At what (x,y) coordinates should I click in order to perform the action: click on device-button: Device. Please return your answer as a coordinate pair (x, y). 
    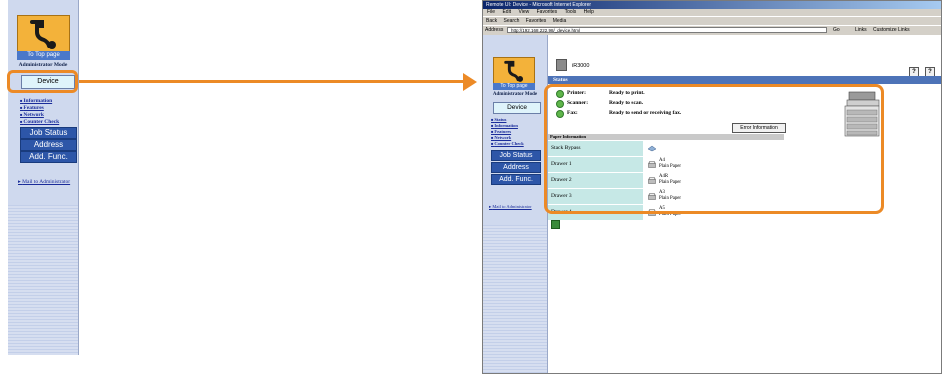
    Looking at the image, I should click on (517, 108).